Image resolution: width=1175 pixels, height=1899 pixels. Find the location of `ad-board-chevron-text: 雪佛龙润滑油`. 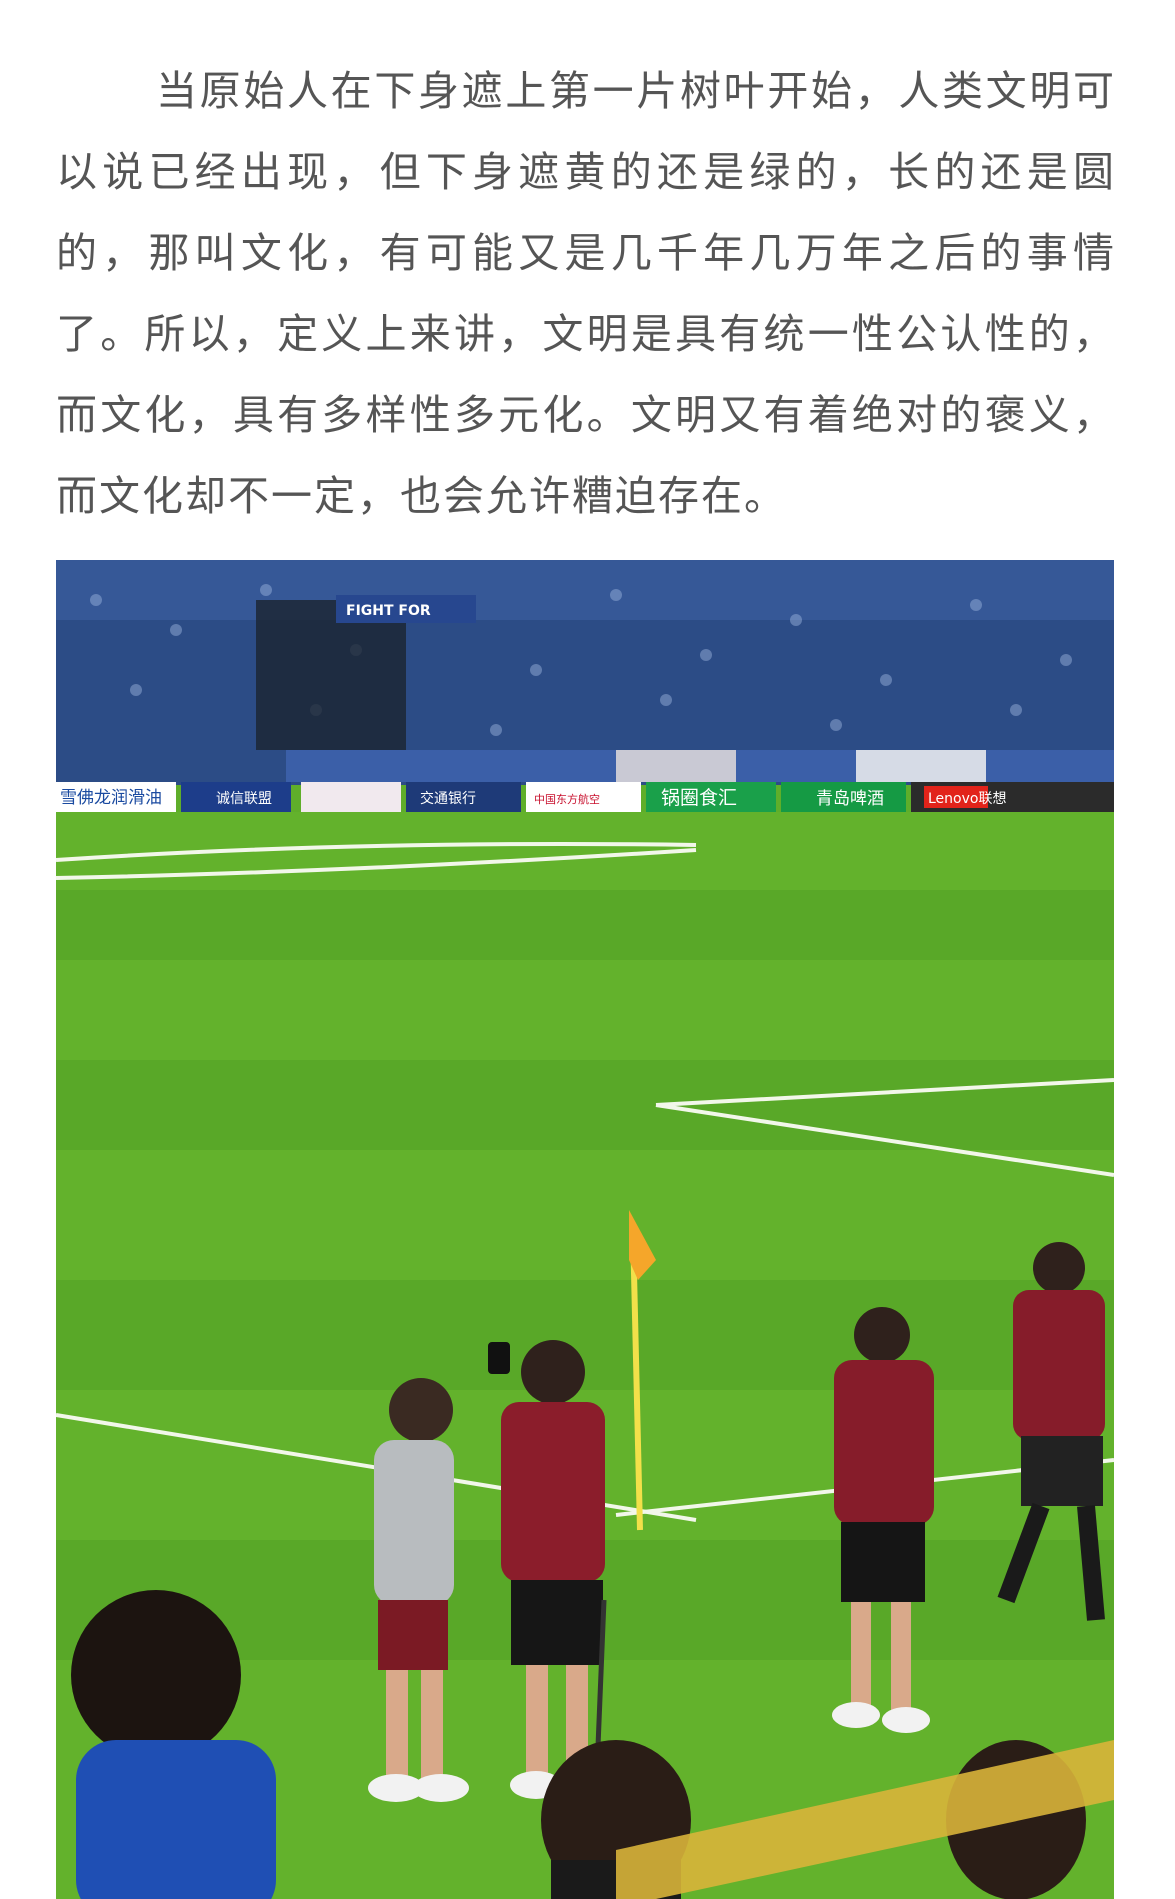

ad-board-chevron-text: 雪佛龙润滑油 is located at coordinates (111, 798).